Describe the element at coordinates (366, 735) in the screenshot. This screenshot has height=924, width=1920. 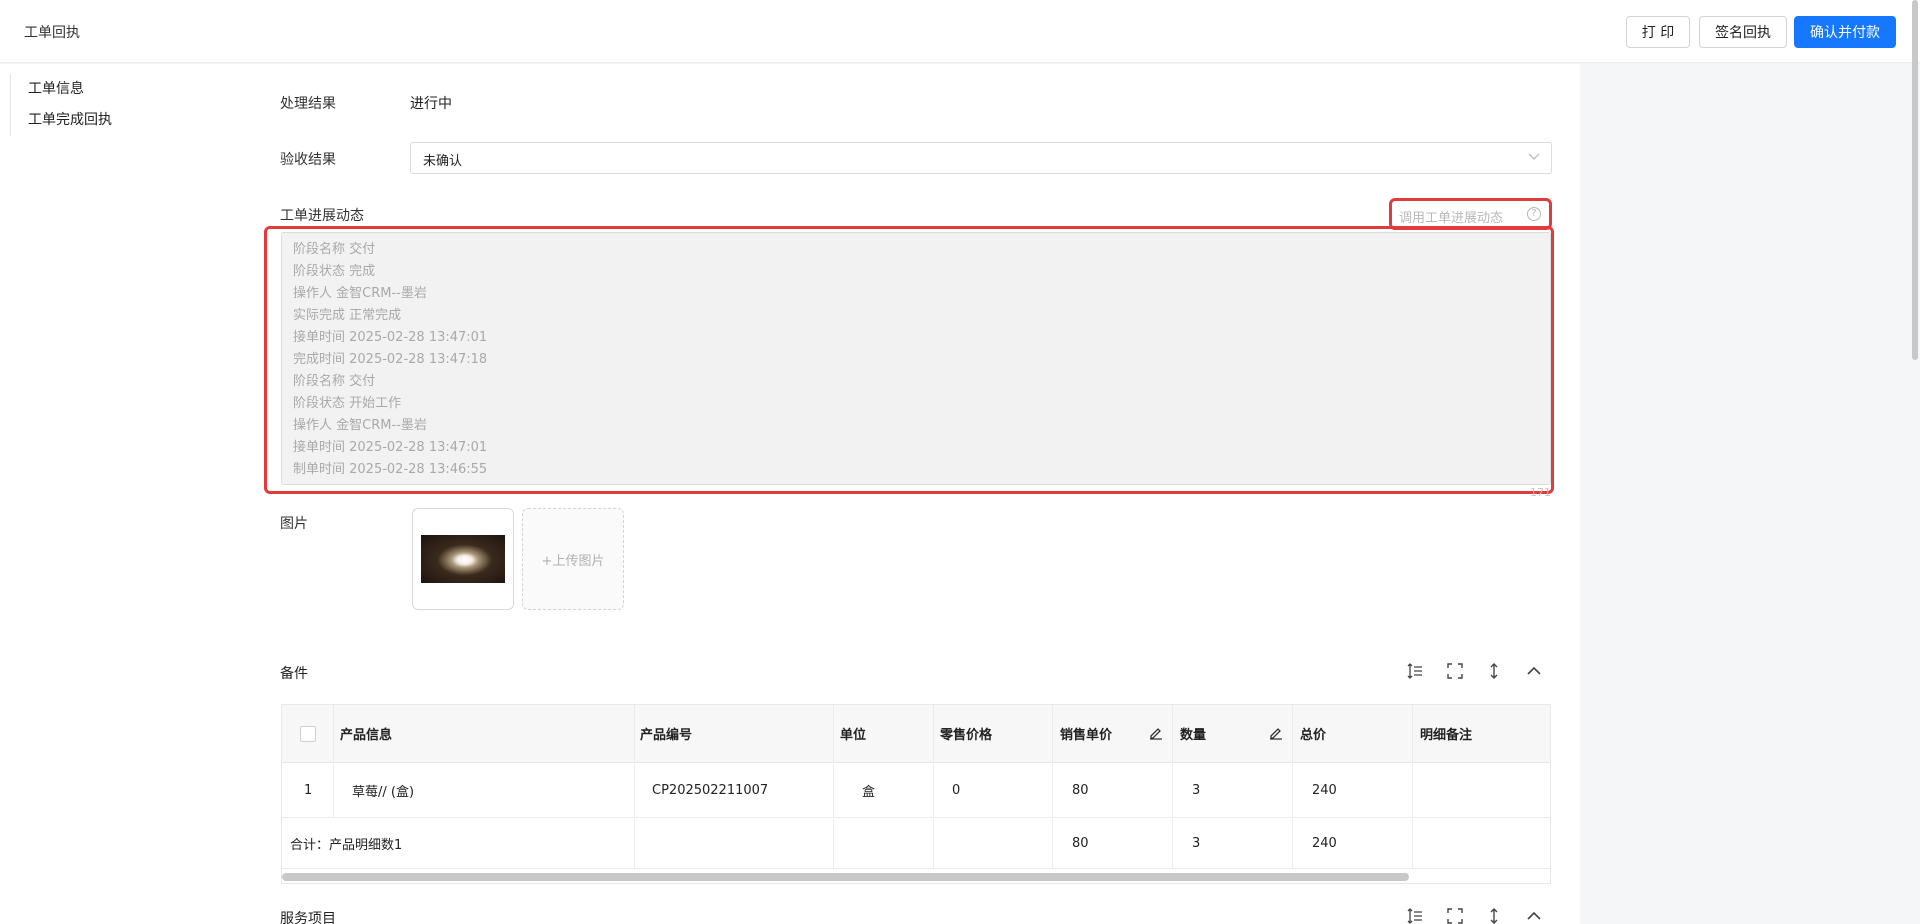
I see `col-header-product: 产品信息` at that location.